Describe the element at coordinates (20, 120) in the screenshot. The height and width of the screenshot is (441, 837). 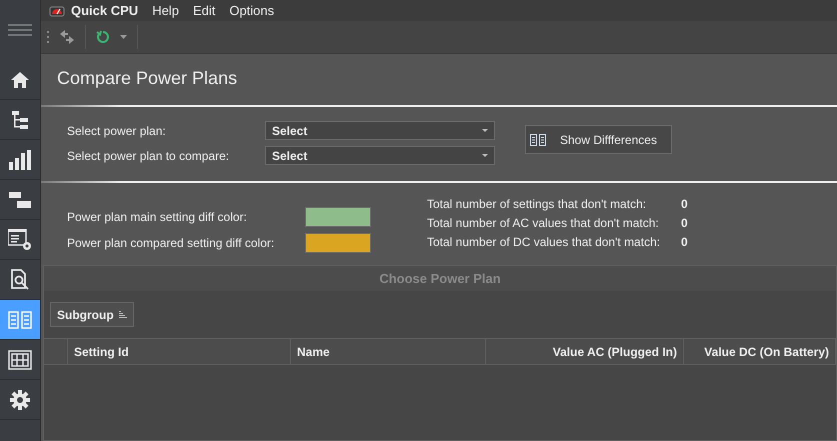
I see `tree-icon` at that location.